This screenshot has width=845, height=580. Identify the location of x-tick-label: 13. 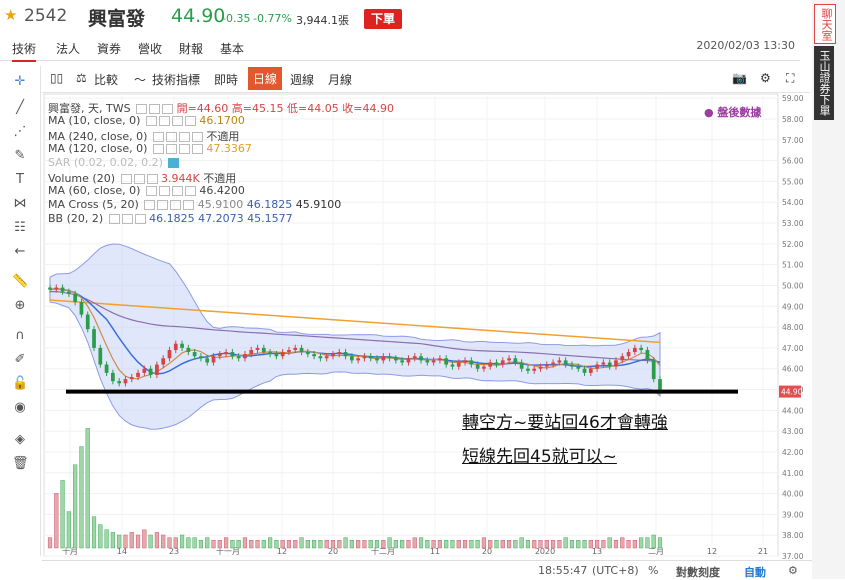
(597, 551).